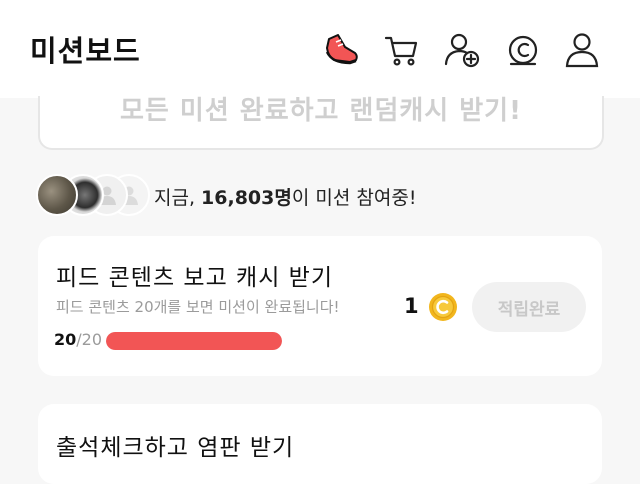 The width and height of the screenshot is (640, 484). What do you see at coordinates (443, 307) in the screenshot?
I see `coin-icon` at bounding box center [443, 307].